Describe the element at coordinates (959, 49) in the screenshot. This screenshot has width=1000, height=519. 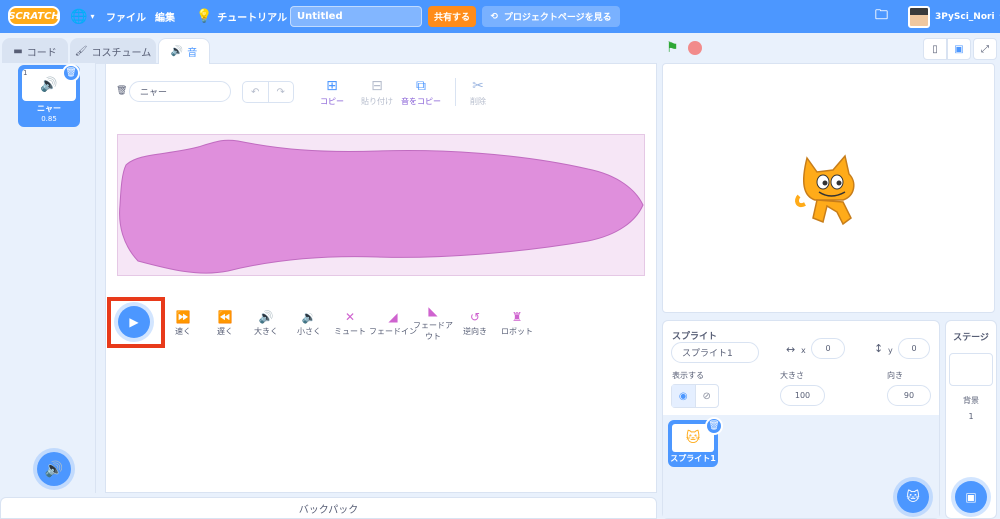
I see `large-stage-icon: ▣` at that location.